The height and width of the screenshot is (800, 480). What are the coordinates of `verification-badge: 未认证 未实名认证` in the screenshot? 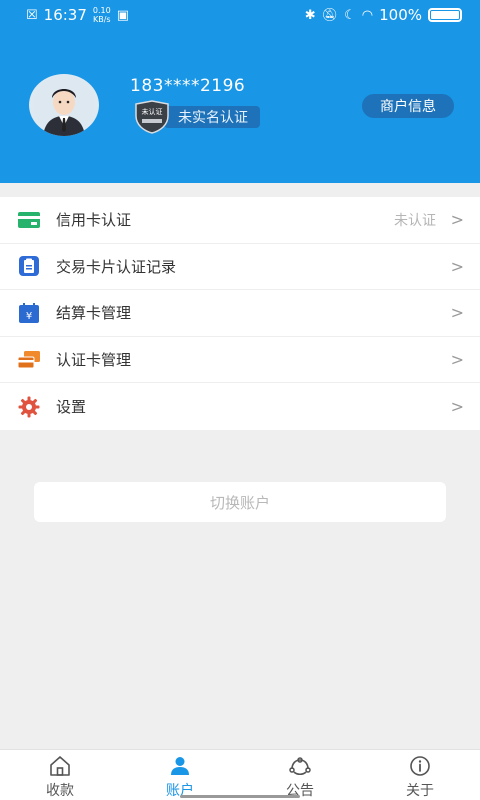 It's located at (196, 117).